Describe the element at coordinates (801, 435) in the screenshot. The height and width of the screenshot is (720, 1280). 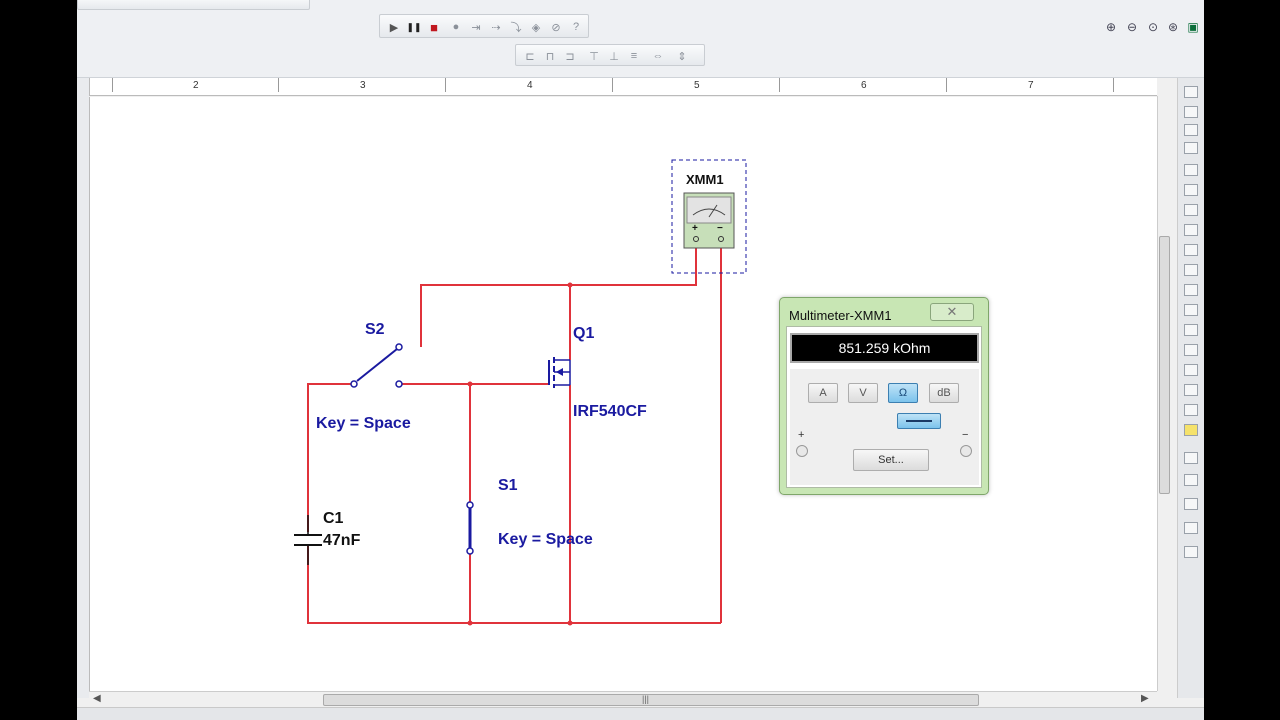
I see `plus-terminal-label: +` at that location.